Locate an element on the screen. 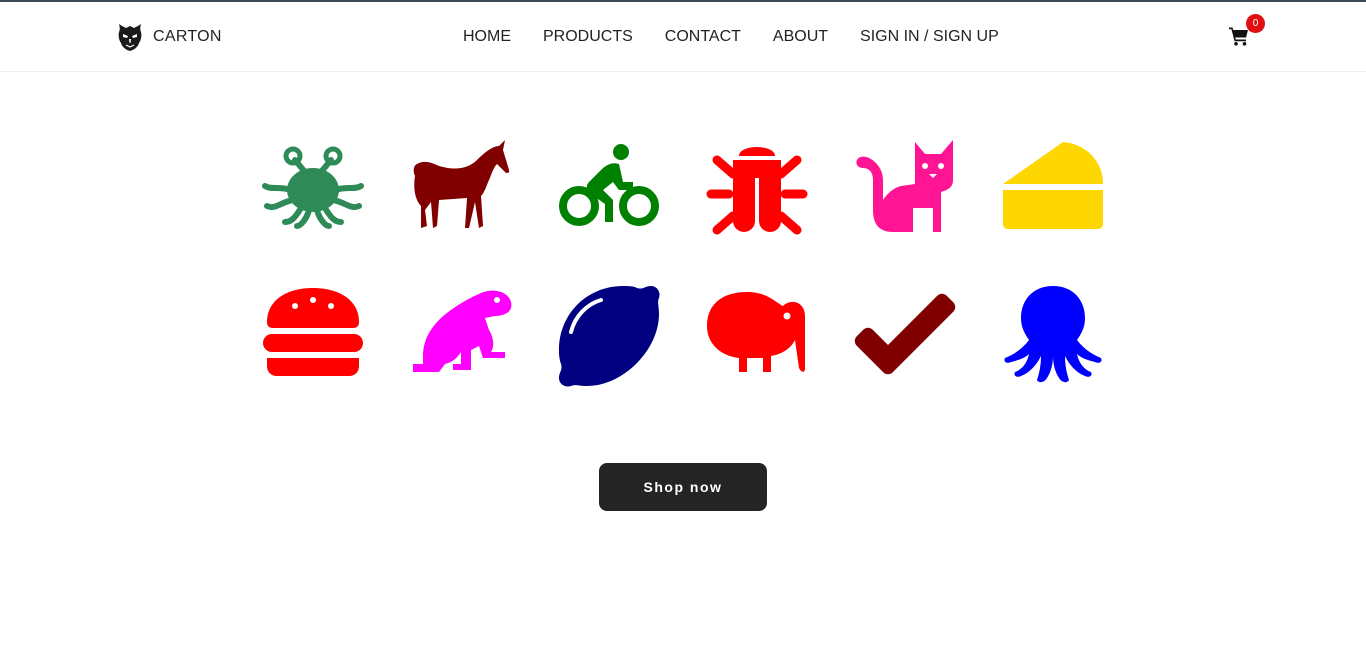 Image resolution: width=1366 pixels, height=667 pixels. nav-products: PRODUCTS is located at coordinates (588, 37).